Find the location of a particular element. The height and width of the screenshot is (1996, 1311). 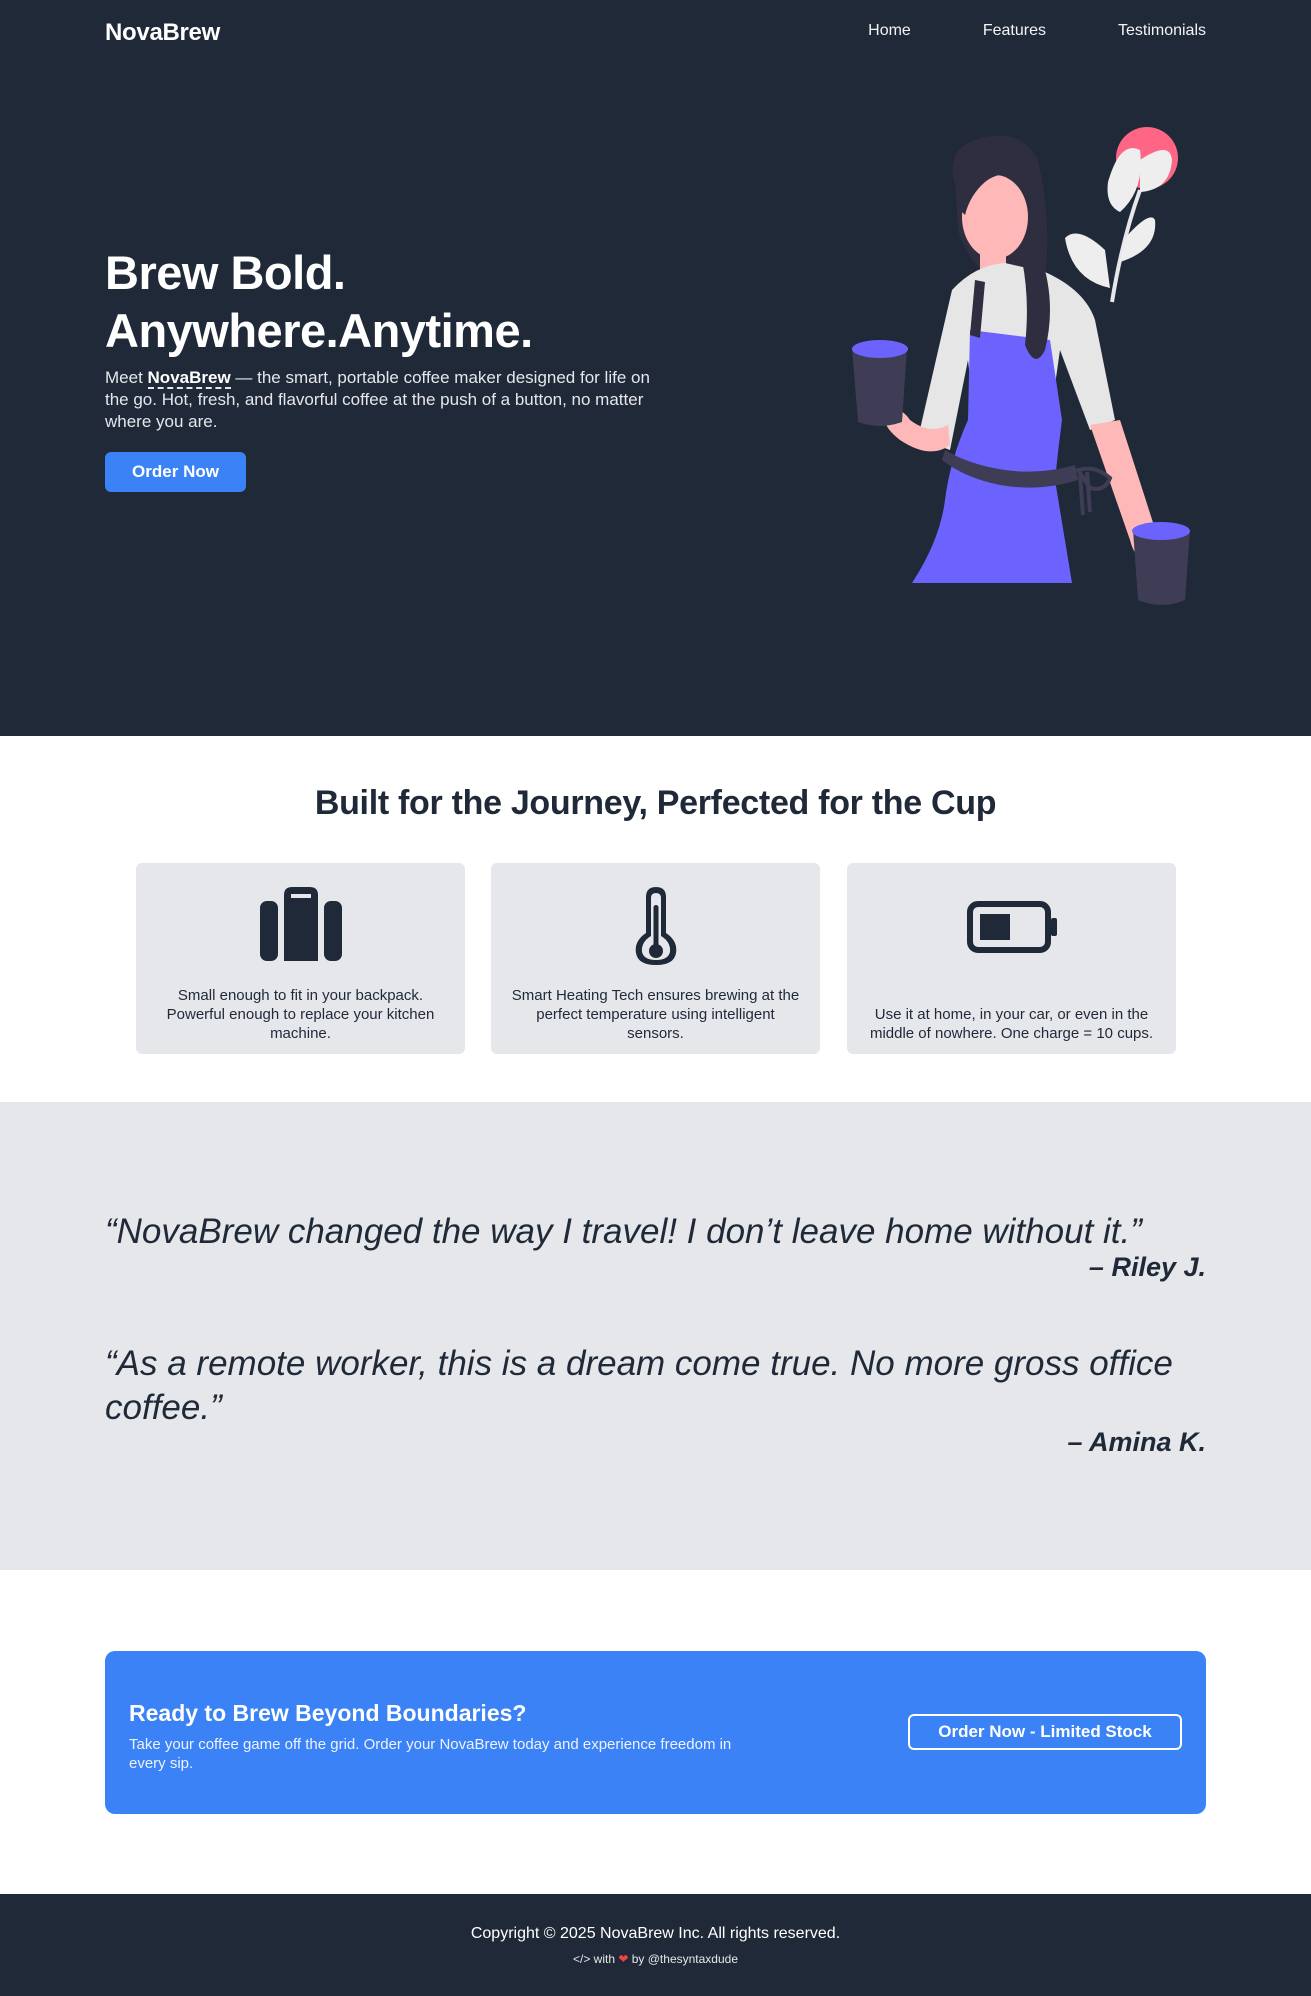

thermometer-icon is located at coordinates (655, 926).